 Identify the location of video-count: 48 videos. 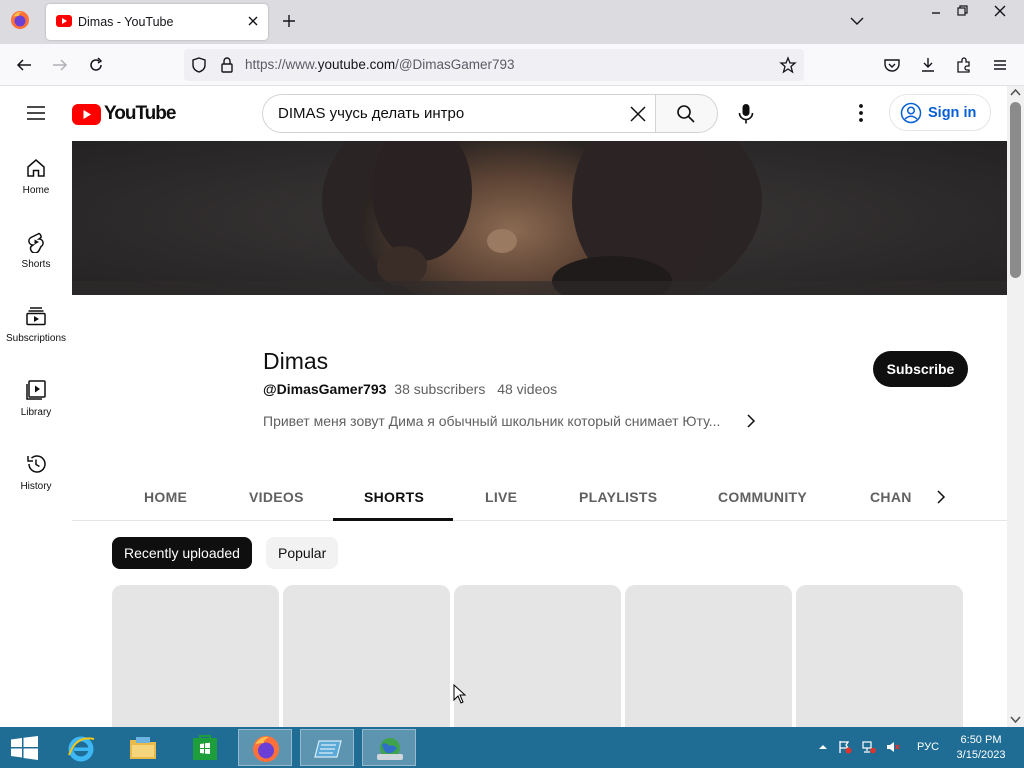
(527, 389).